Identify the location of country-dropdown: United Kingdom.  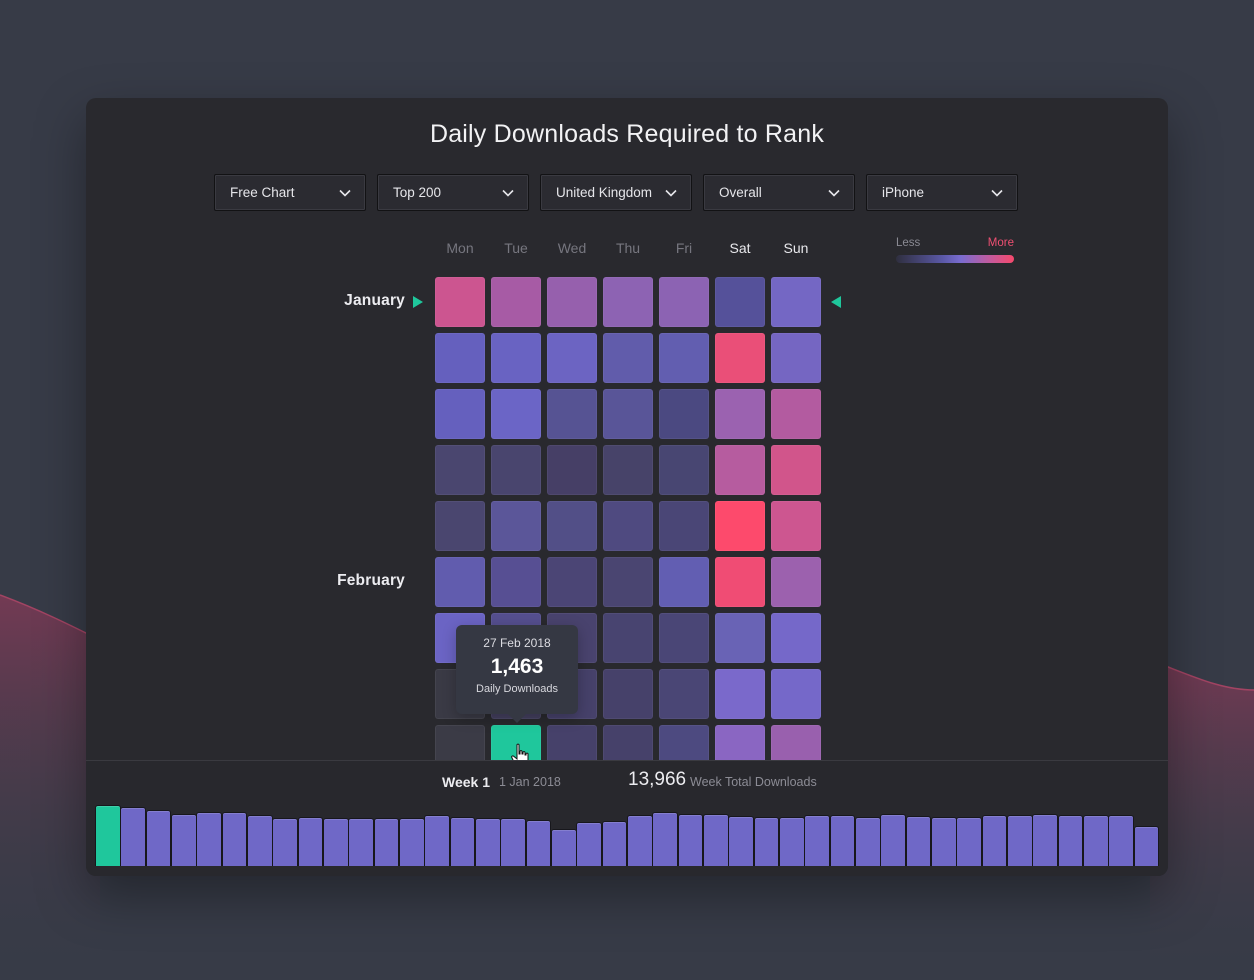
(616, 192).